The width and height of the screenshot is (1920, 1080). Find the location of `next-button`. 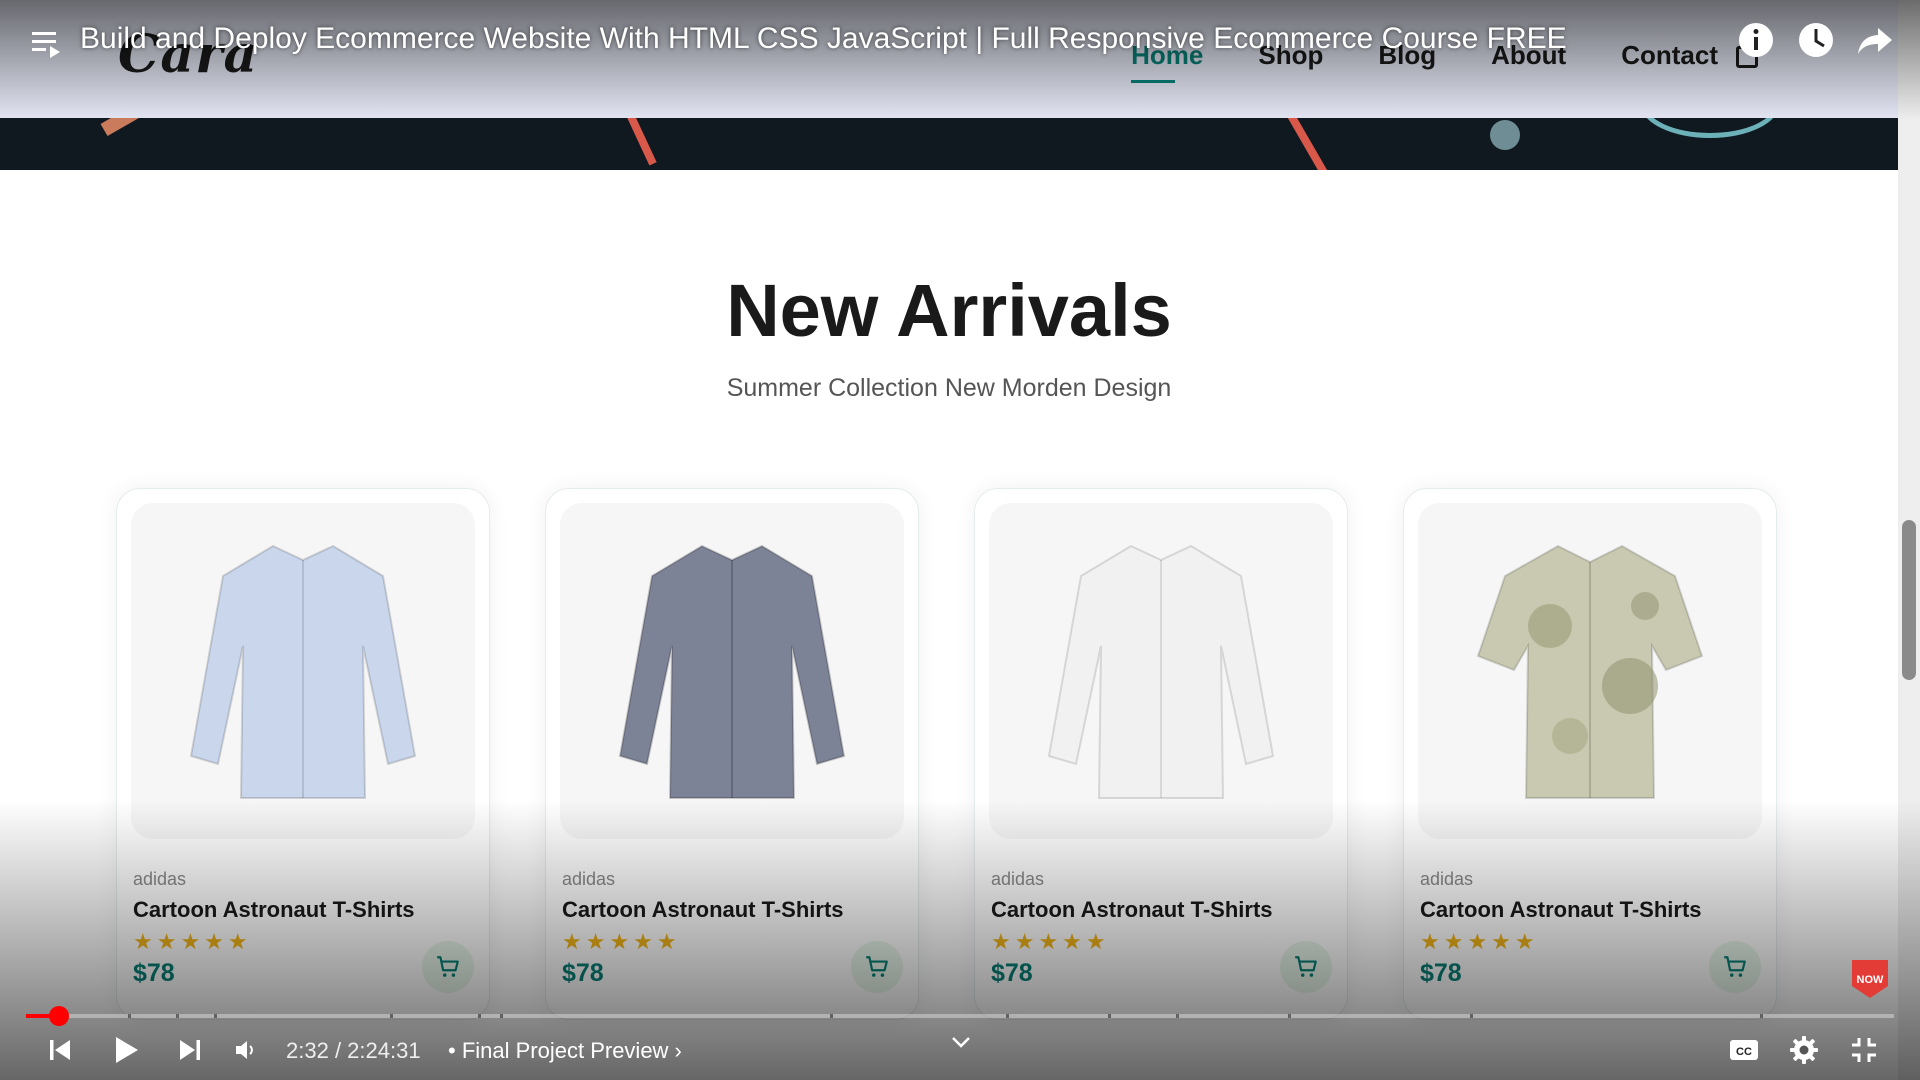

next-button is located at coordinates (190, 1050).